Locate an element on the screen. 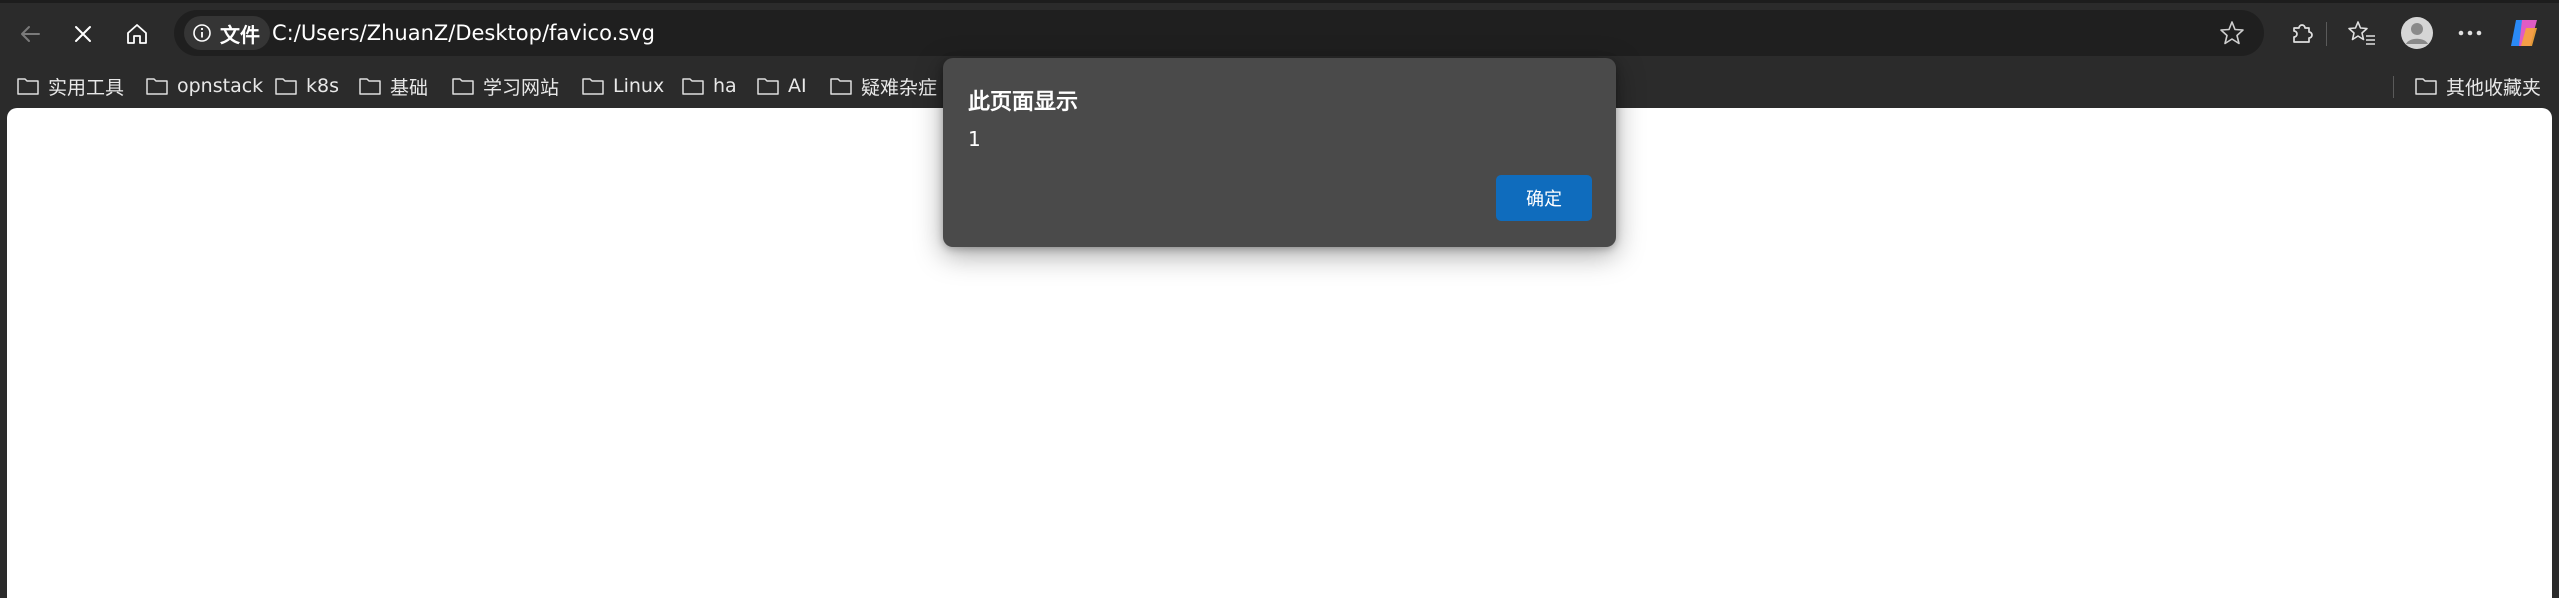  bookmarks-divider is located at coordinates (2393, 87).